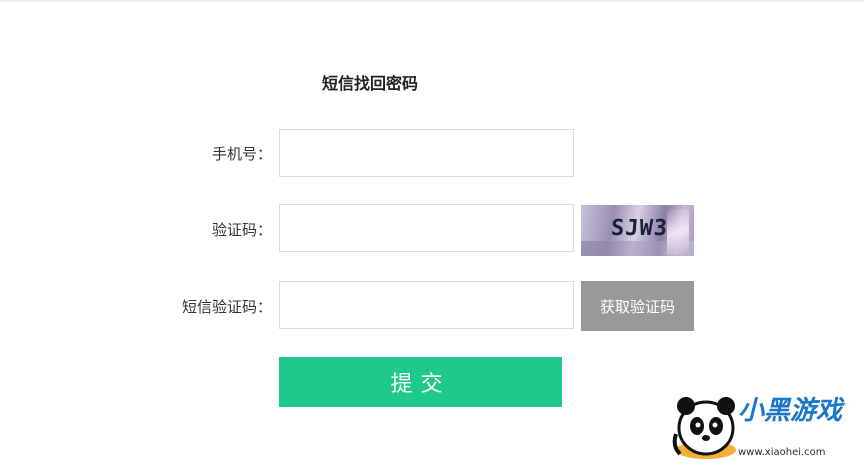  I want to click on panda-icon, so click(704, 428).